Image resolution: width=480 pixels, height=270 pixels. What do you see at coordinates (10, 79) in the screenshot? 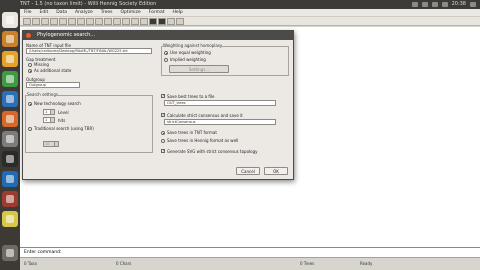
I see `calc-icon` at bounding box center [10, 79].